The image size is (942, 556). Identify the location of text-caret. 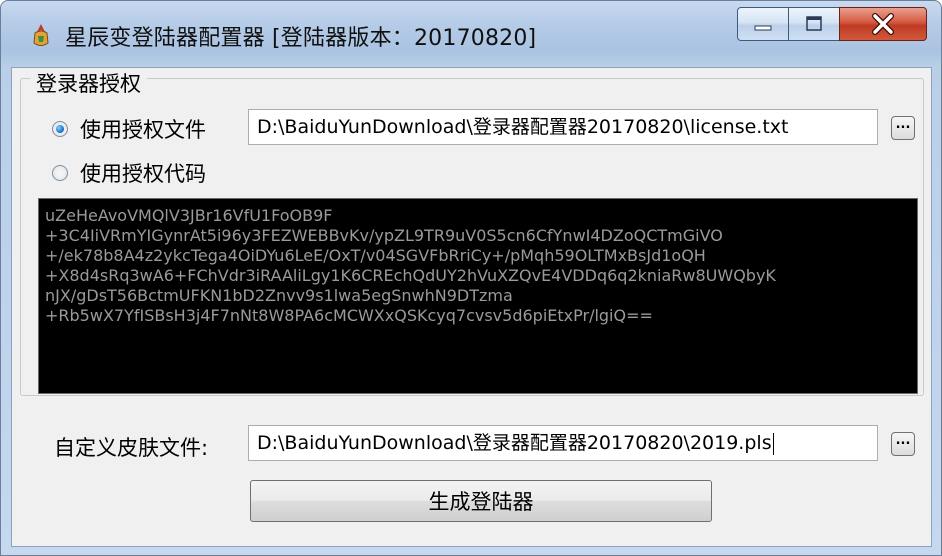
(773, 443).